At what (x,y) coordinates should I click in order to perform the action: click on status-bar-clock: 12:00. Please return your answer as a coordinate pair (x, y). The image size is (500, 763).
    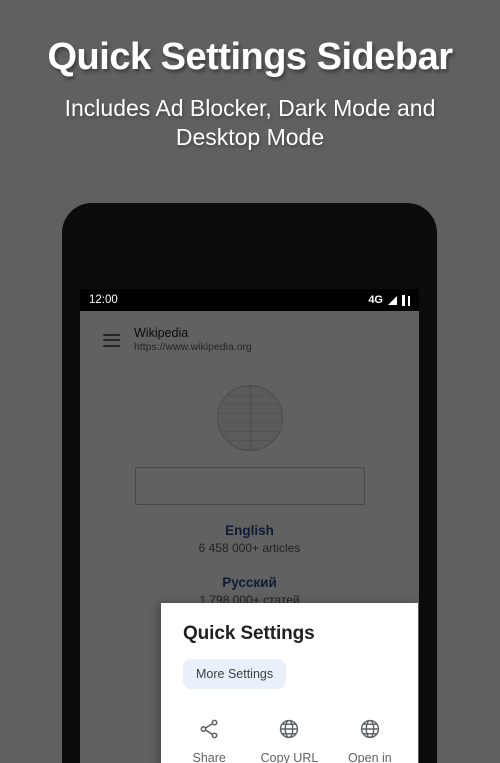
    Looking at the image, I should click on (103, 300).